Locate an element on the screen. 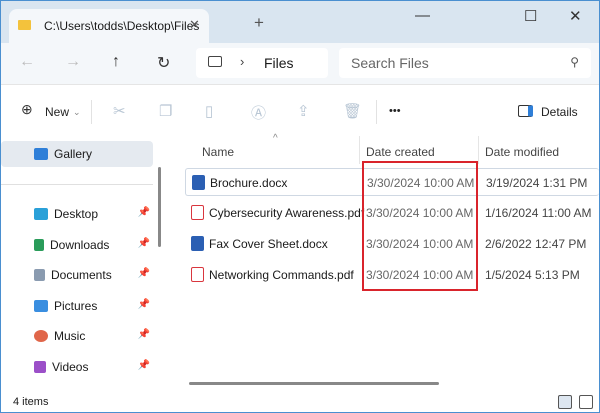  videos-icon is located at coordinates (40, 367).